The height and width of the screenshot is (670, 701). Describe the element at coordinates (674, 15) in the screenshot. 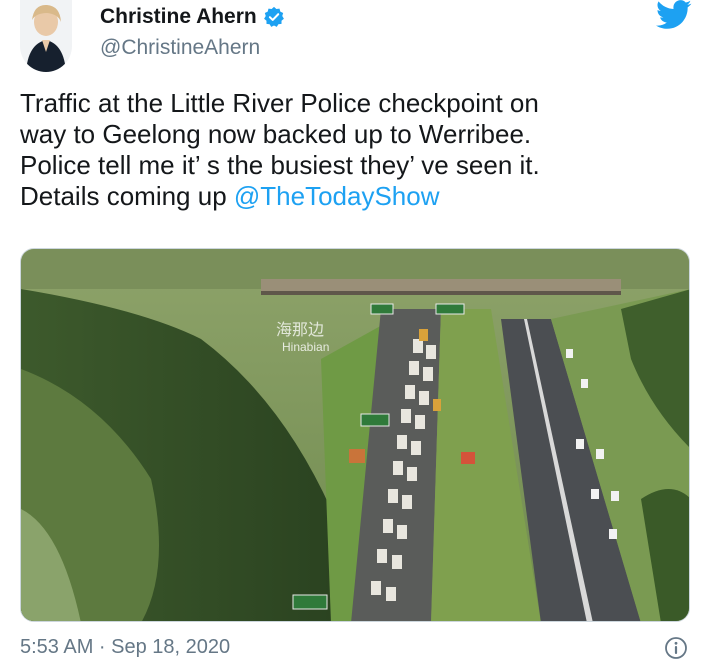

I see `twitter-bird-icon` at that location.